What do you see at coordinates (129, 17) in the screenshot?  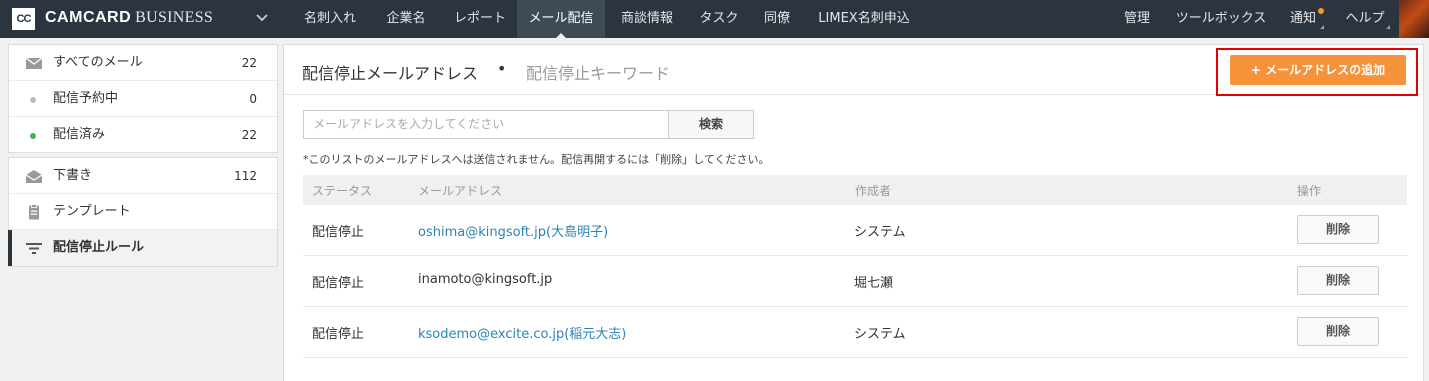 I see `brand-name: CAMCARD BUSINESS` at bounding box center [129, 17].